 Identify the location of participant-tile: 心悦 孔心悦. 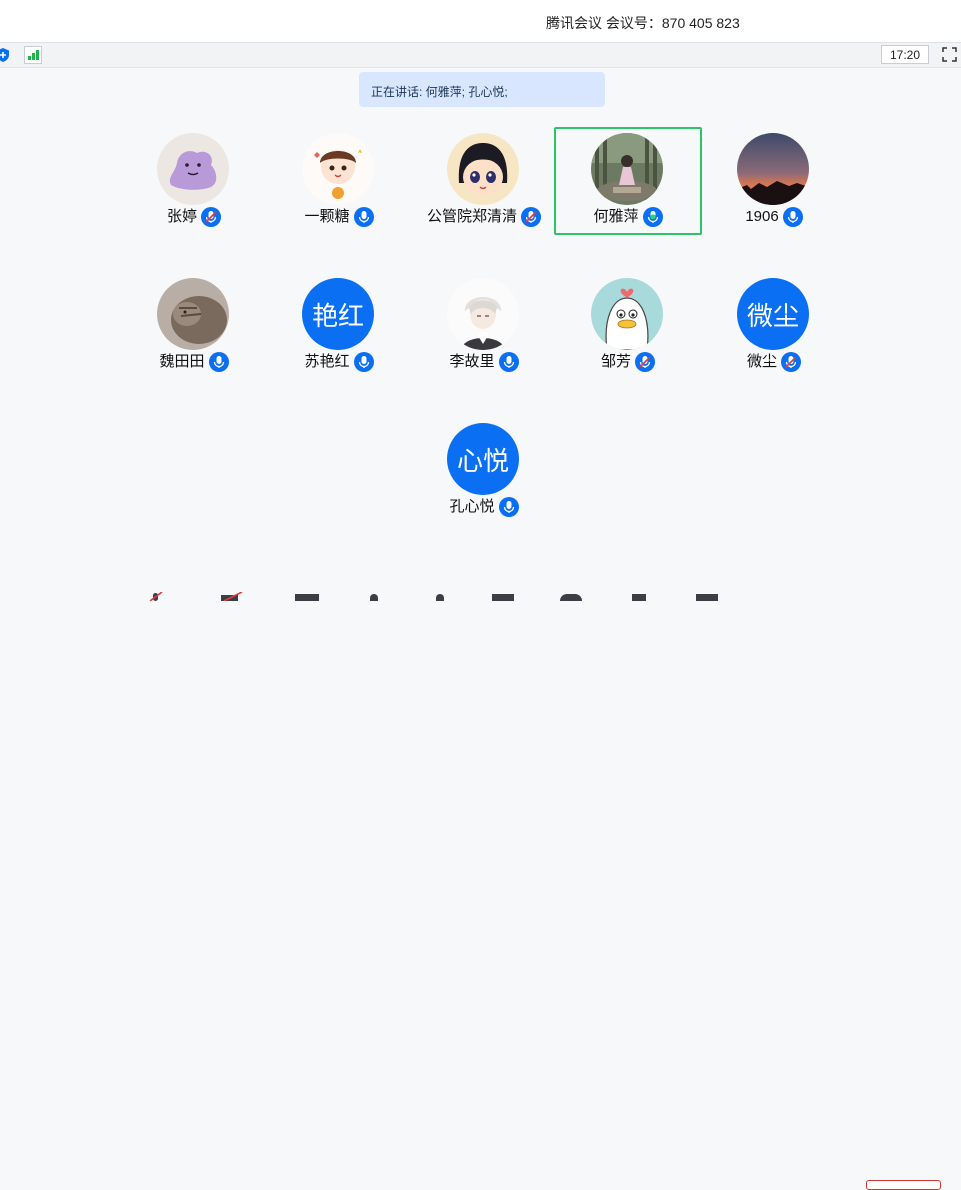
(484, 471).